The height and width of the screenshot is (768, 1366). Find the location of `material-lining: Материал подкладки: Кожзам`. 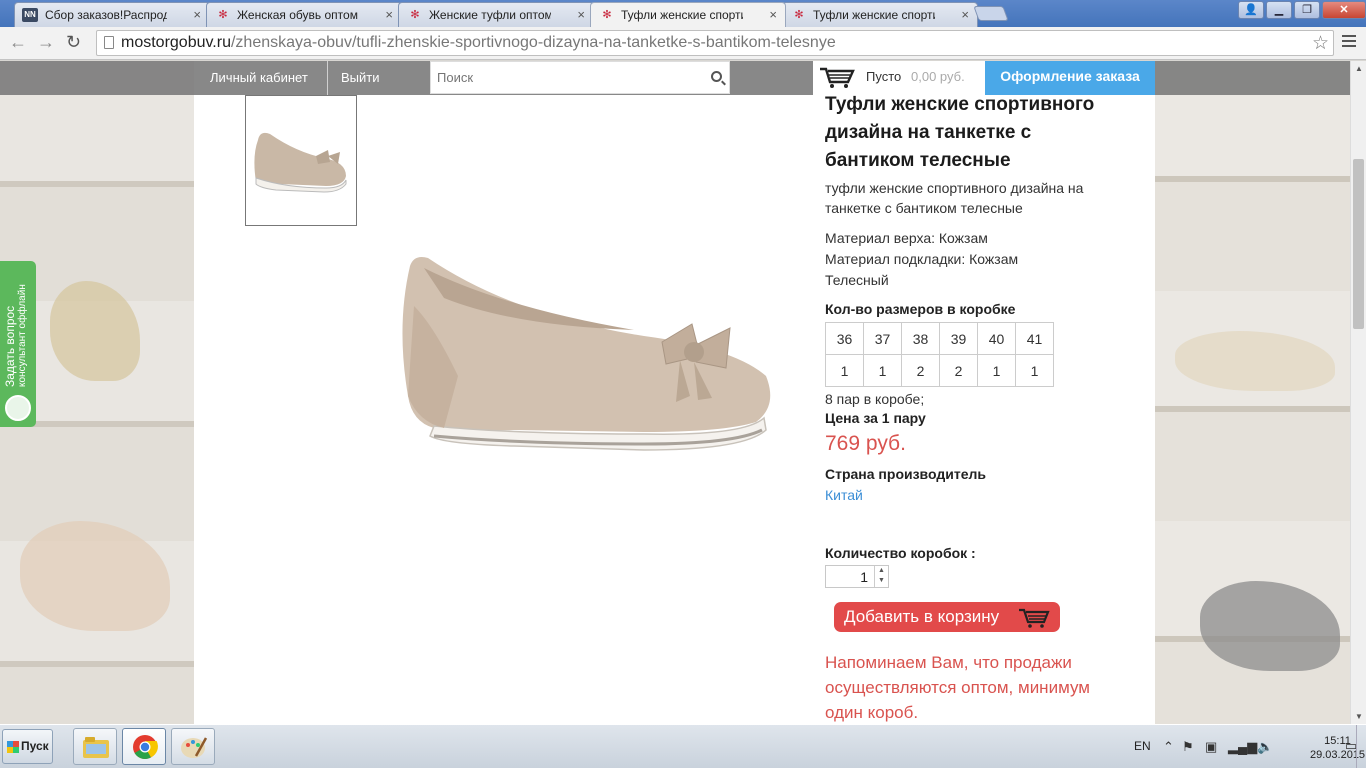

material-lining: Материал подкладки: Кожзам is located at coordinates (922, 259).